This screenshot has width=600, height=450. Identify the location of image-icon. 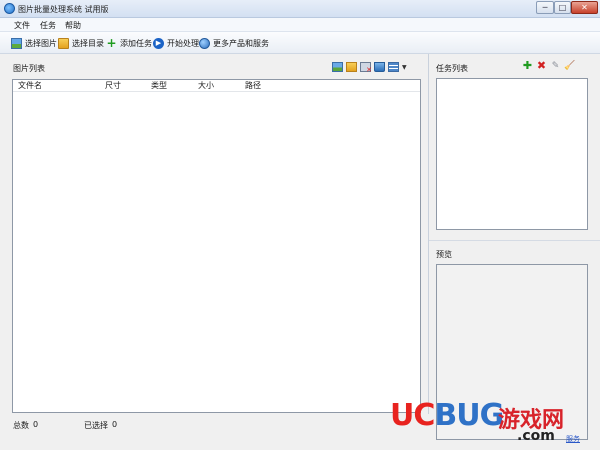
(16, 43).